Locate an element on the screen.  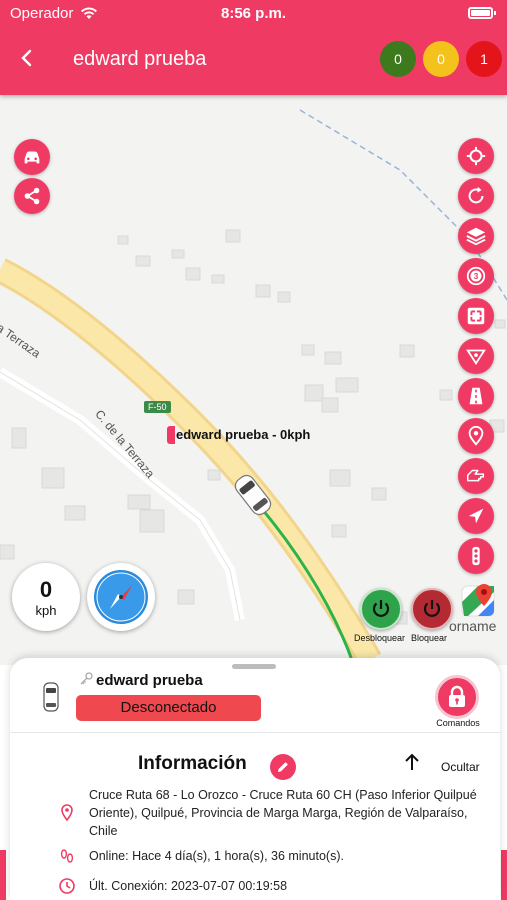
speed-unit: kph is located at coordinates (46, 610).